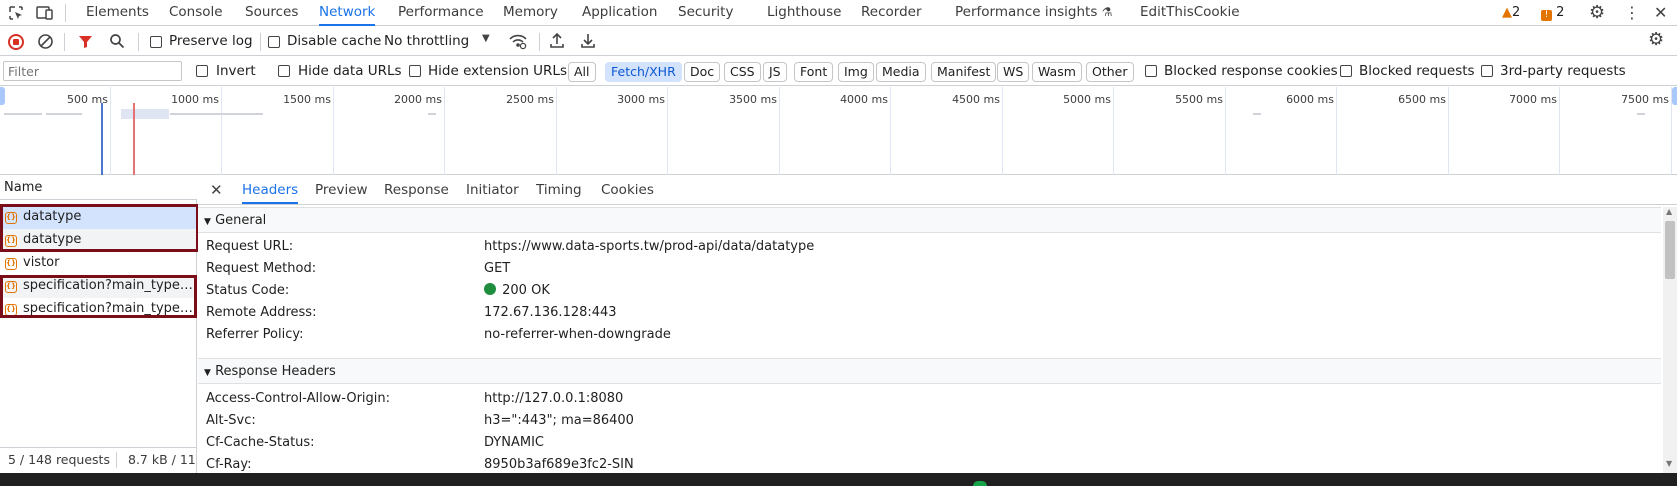  Describe the element at coordinates (117, 41) in the screenshot. I see `search-icon` at that location.